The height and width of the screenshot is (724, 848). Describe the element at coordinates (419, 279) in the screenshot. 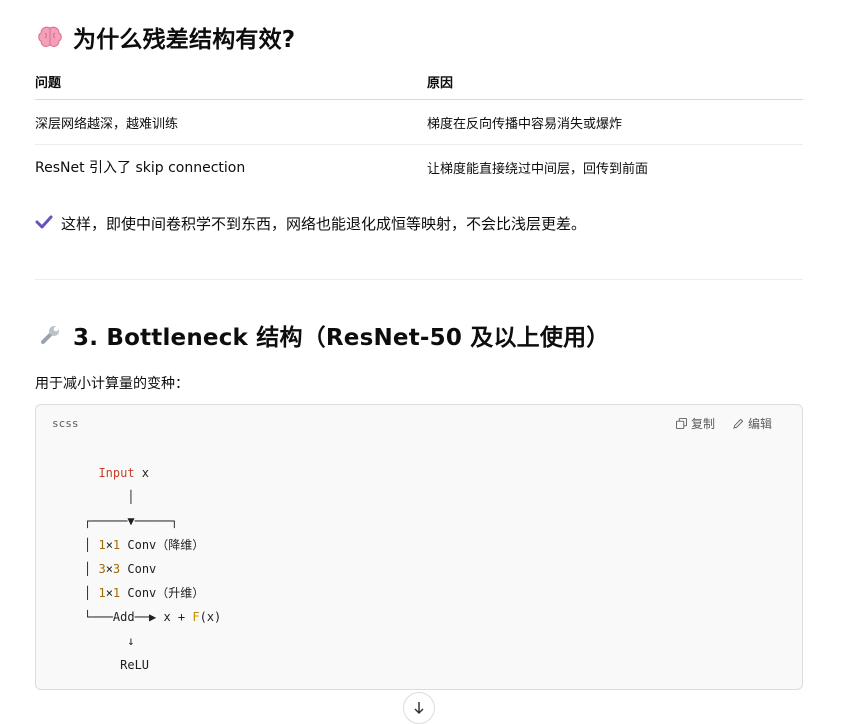

I see `divider` at that location.